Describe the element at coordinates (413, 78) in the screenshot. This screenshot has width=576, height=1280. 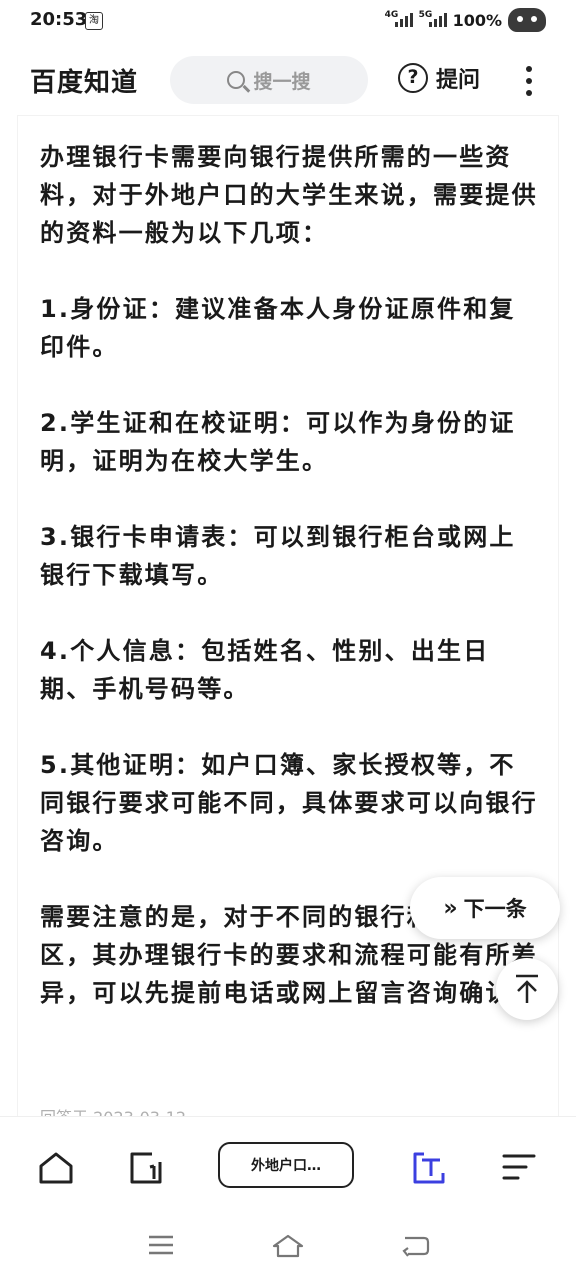
I see `question-icon: ?` at that location.